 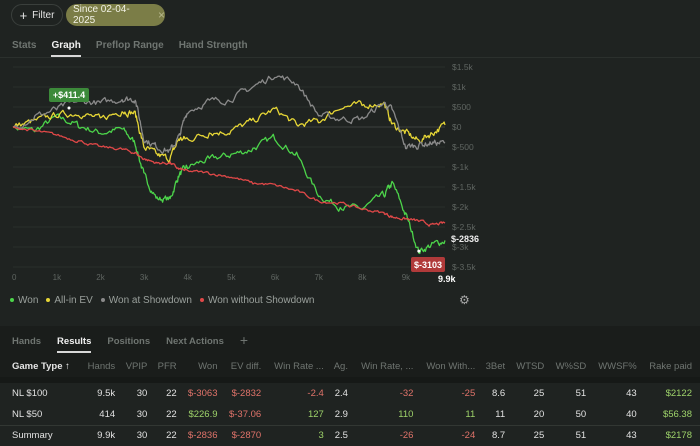 I want to click on tab-hand-strength: Hand Strength, so click(x=213, y=48).